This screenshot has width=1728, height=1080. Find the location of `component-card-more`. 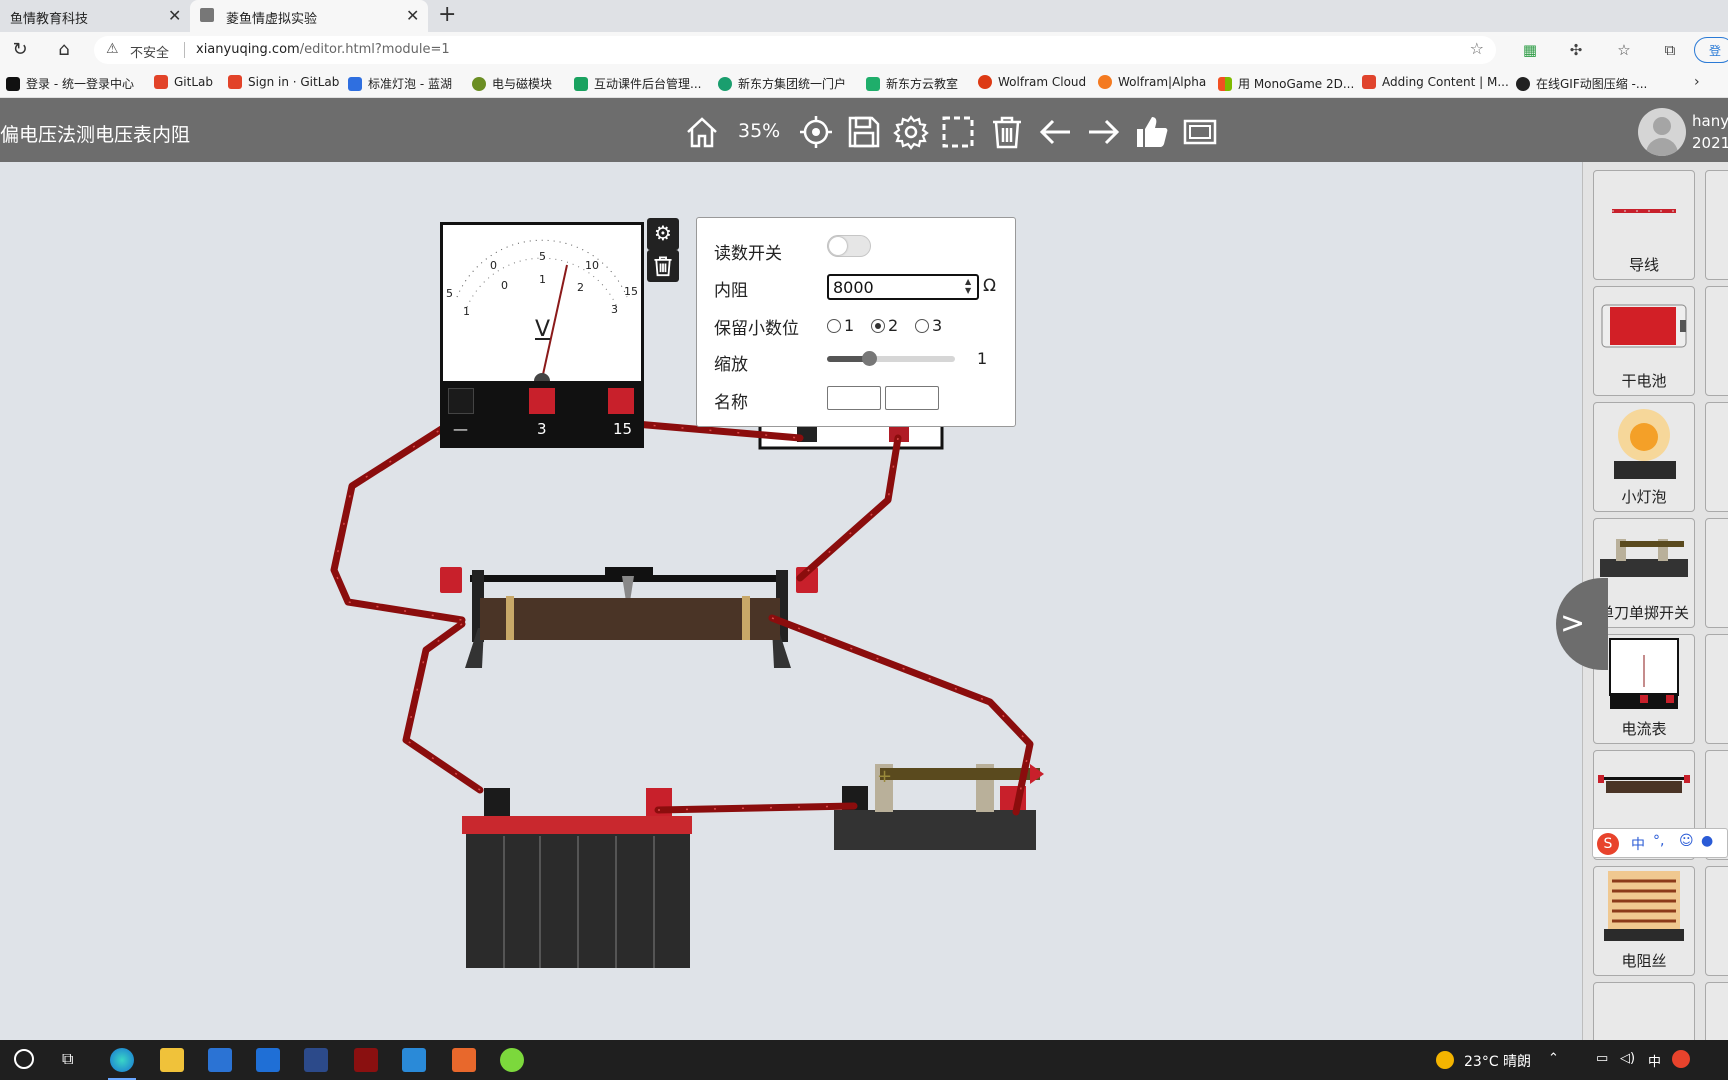

component-card-more is located at coordinates (1644, 1011).